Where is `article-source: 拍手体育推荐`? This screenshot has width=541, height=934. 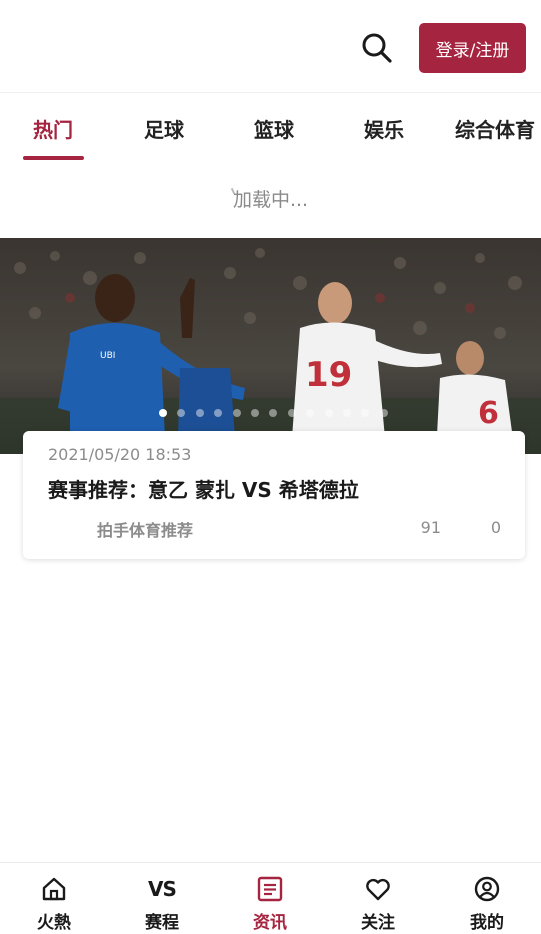 article-source: 拍手体育推荐 is located at coordinates (145, 530).